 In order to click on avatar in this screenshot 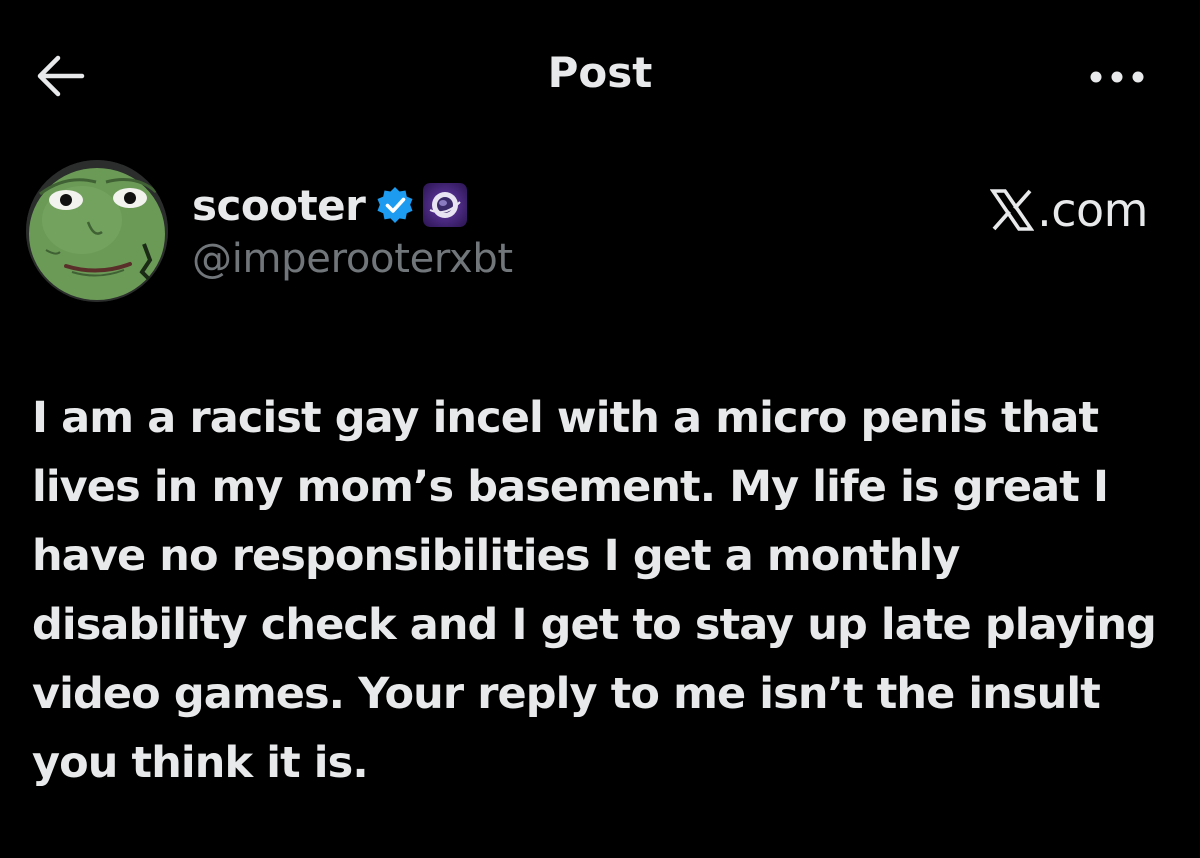, I will do `click(97, 231)`.